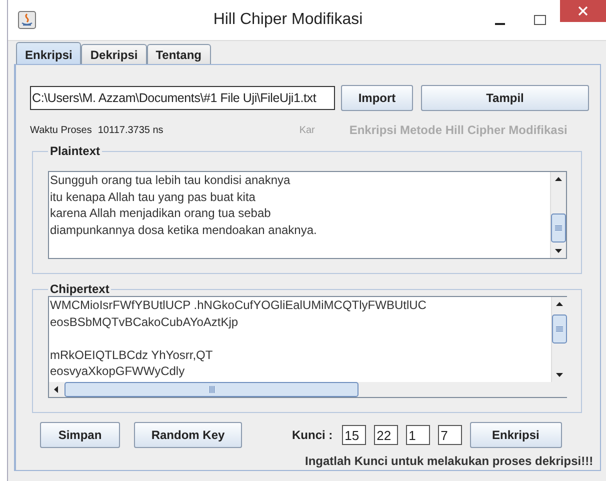 This screenshot has width=606, height=481. What do you see at coordinates (80, 435) in the screenshot?
I see `save-button: Simpan` at bounding box center [80, 435].